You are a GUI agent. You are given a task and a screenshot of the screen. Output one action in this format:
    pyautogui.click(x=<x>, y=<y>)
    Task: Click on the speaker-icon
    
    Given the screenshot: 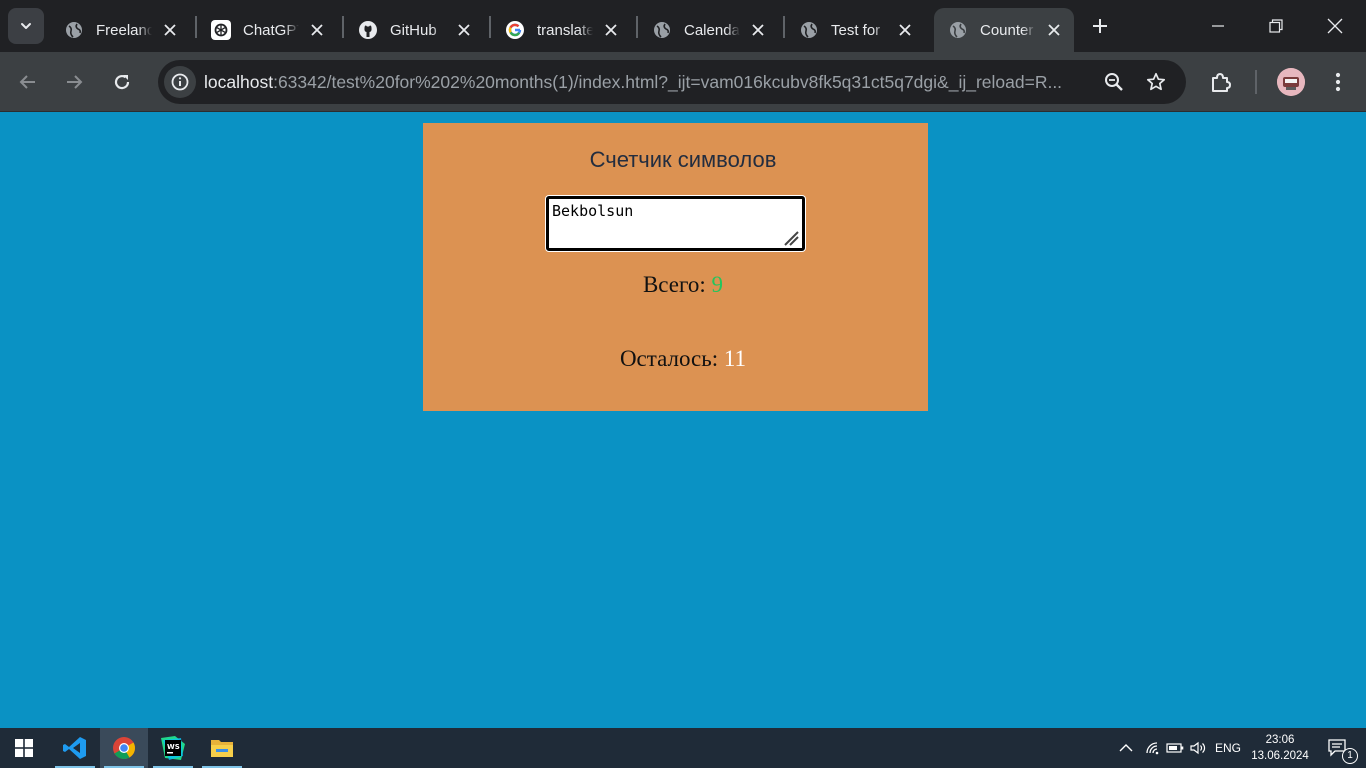 What is the action you would take?
    pyautogui.click(x=1198, y=748)
    